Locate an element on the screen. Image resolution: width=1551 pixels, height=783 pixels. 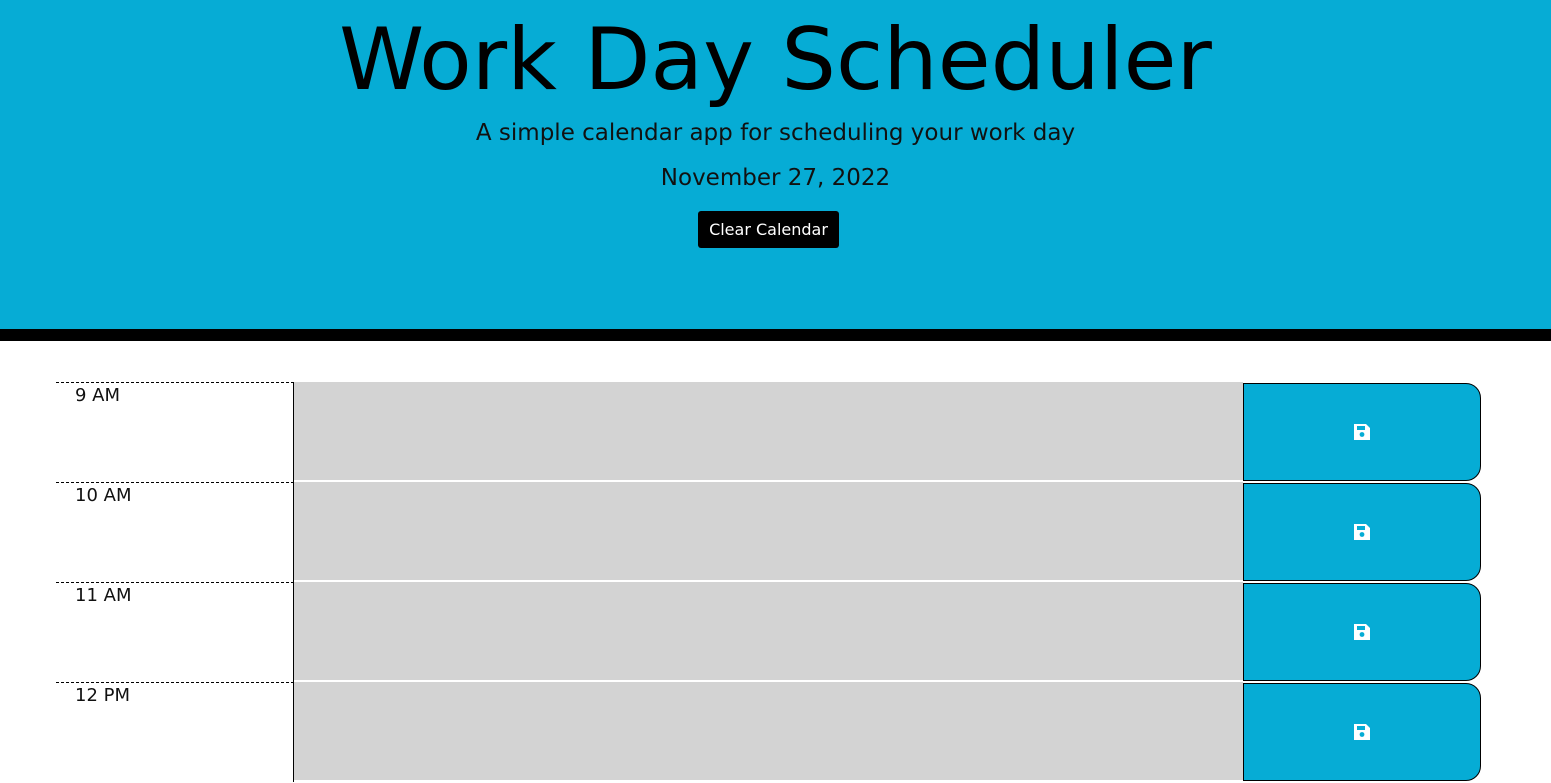
current-date: November 27, 2022 is located at coordinates (775, 178).